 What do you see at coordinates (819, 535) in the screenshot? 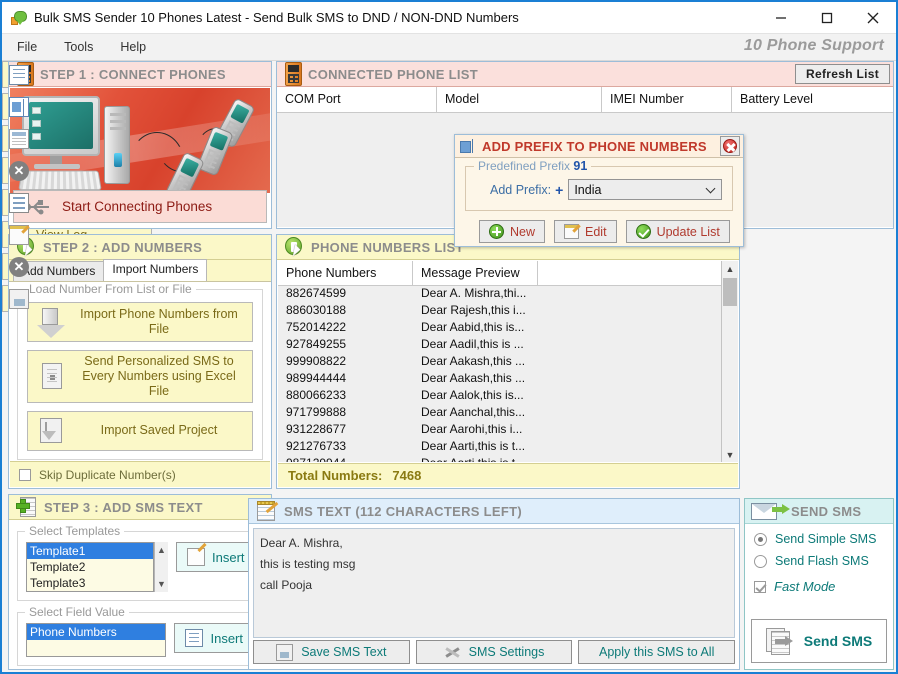
I see `send-simple-sms-option: Send Simple SMS` at bounding box center [819, 535].